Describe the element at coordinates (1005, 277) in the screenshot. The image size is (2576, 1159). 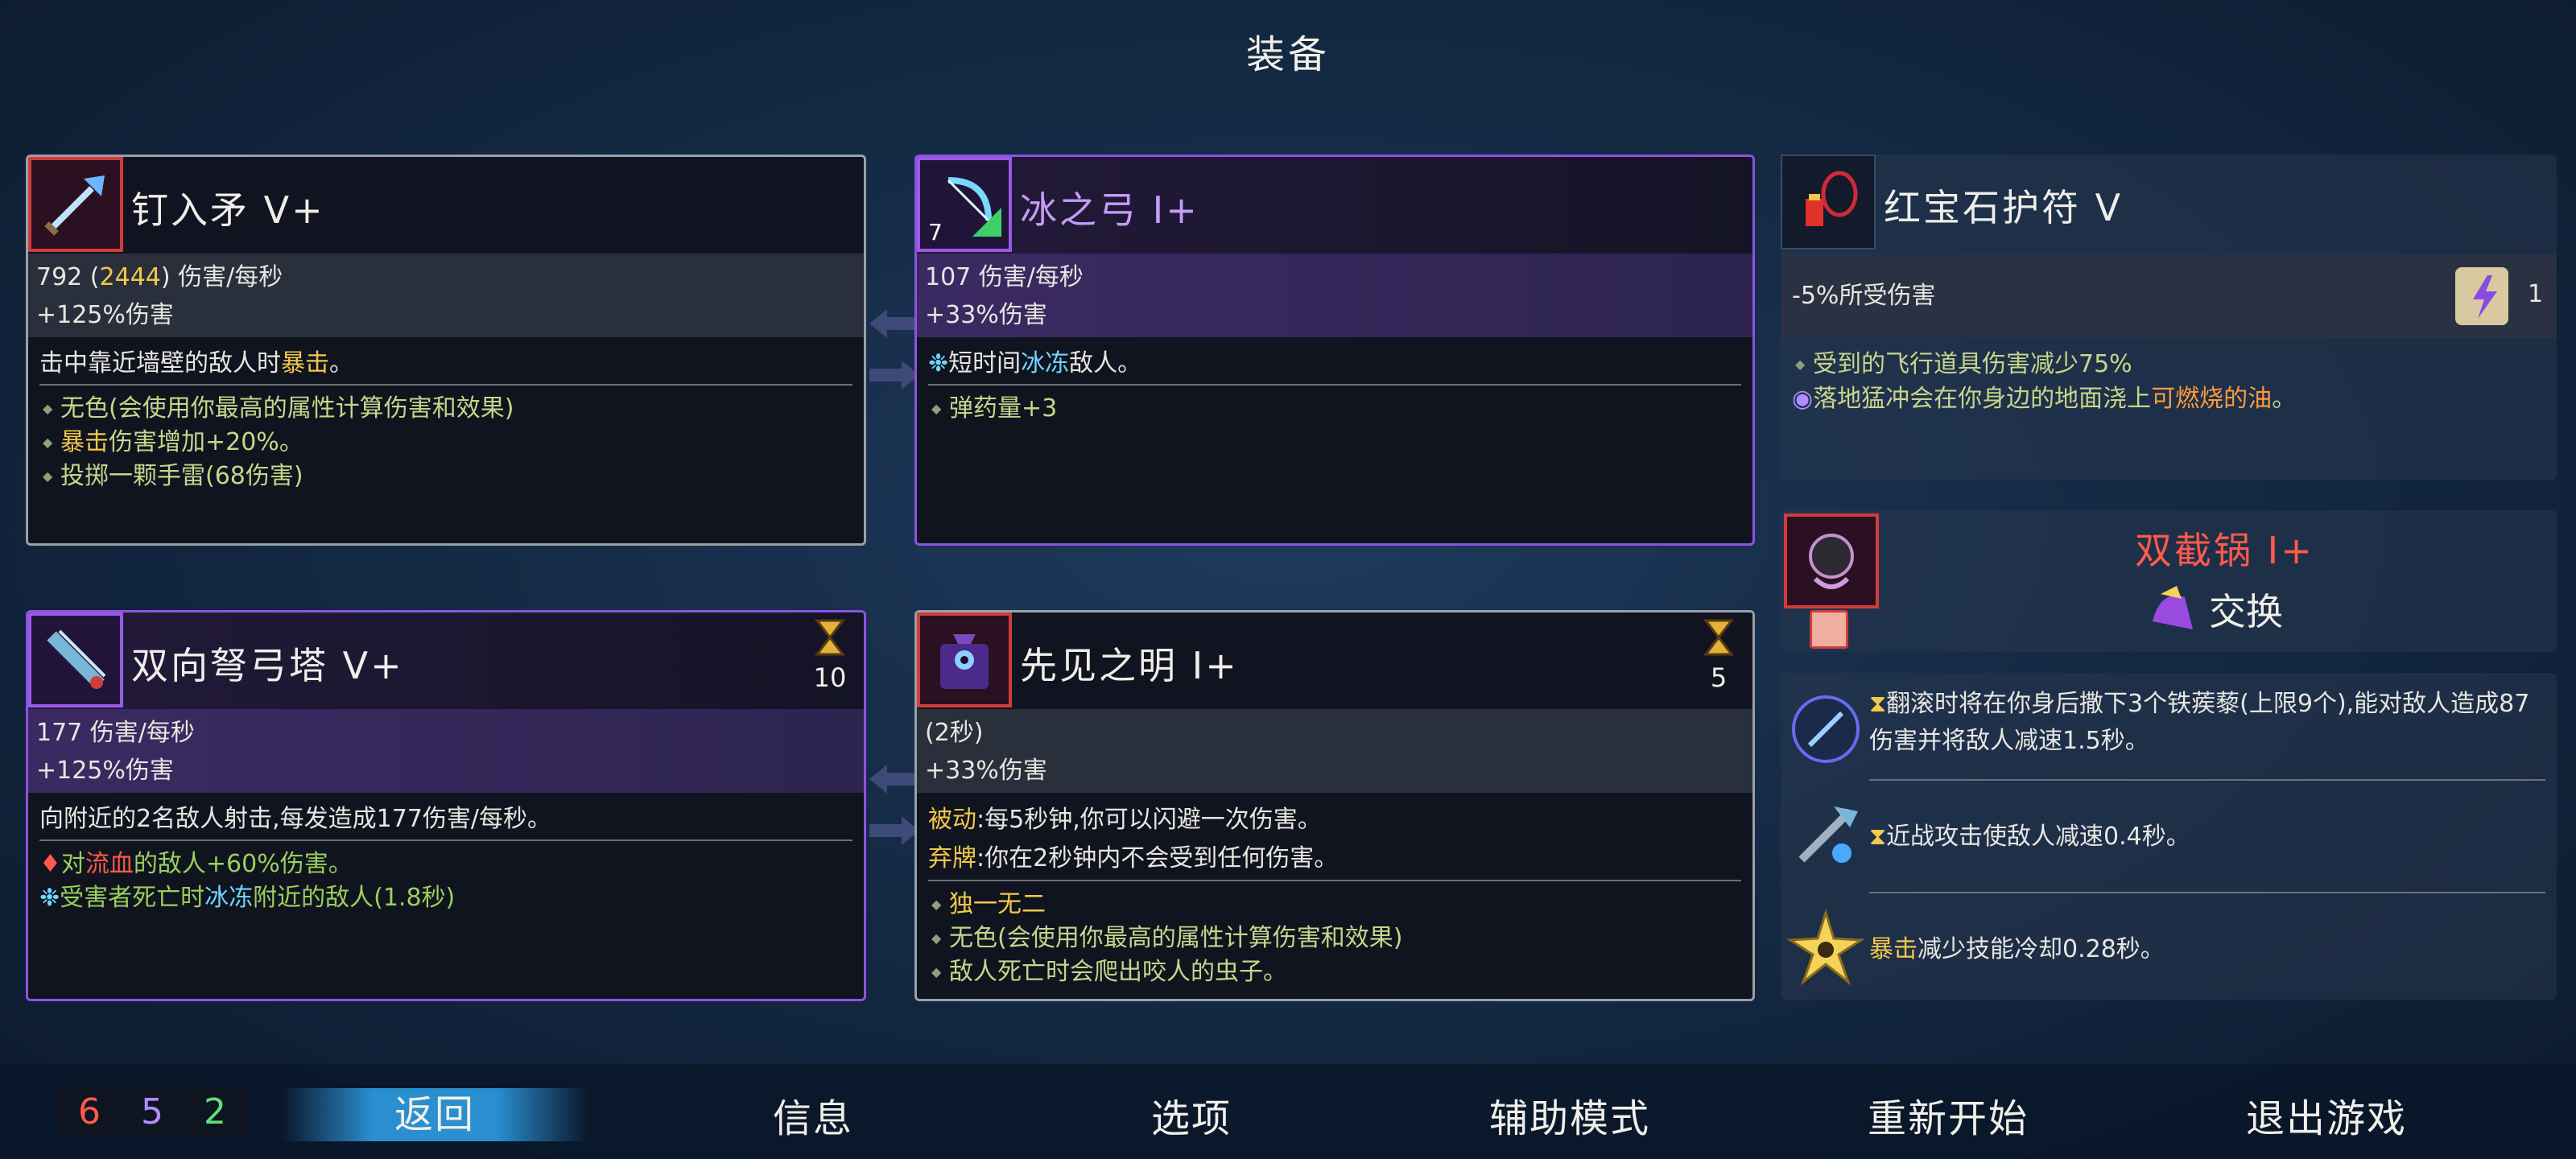
I see `dps: 107 伤害/每秒` at that location.